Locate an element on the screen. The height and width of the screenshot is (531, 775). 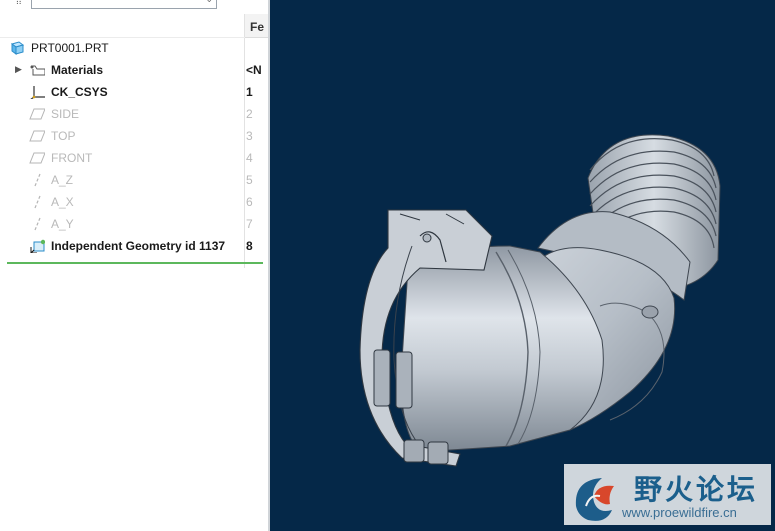
tree-item-label: PRT0001.PRT is located at coordinates (70, 48).